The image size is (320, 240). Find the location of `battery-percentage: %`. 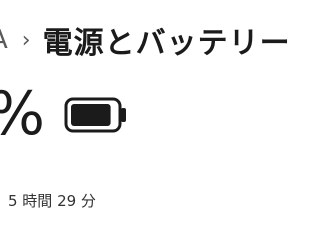

battery-percentage: % is located at coordinates (22, 114).